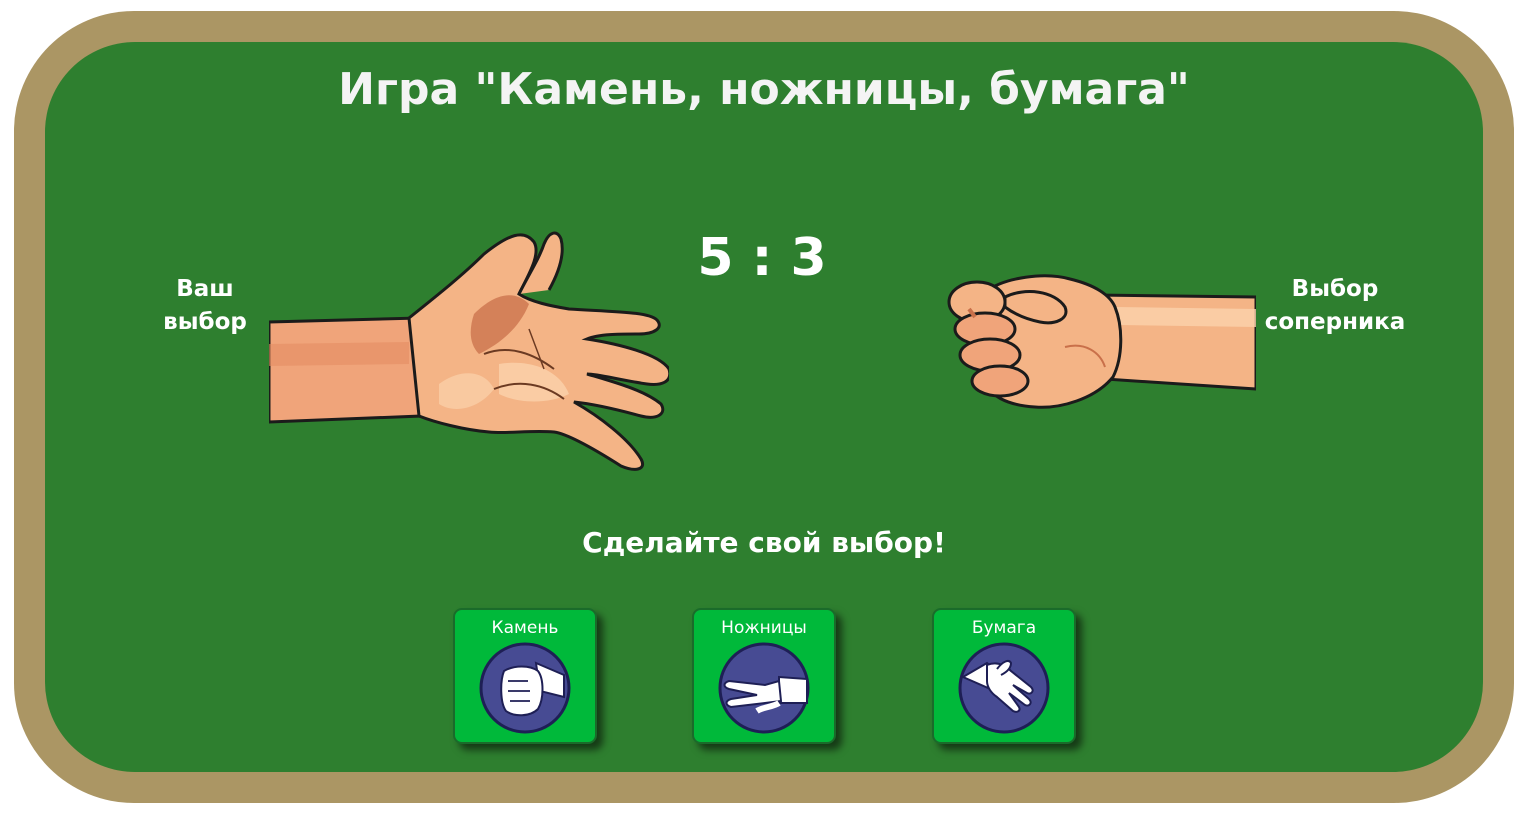 Image resolution: width=1530 pixels, height=818 pixels. Describe the element at coordinates (205, 306) in the screenshot. I see `player-choice-label: Ваш выбор` at that location.